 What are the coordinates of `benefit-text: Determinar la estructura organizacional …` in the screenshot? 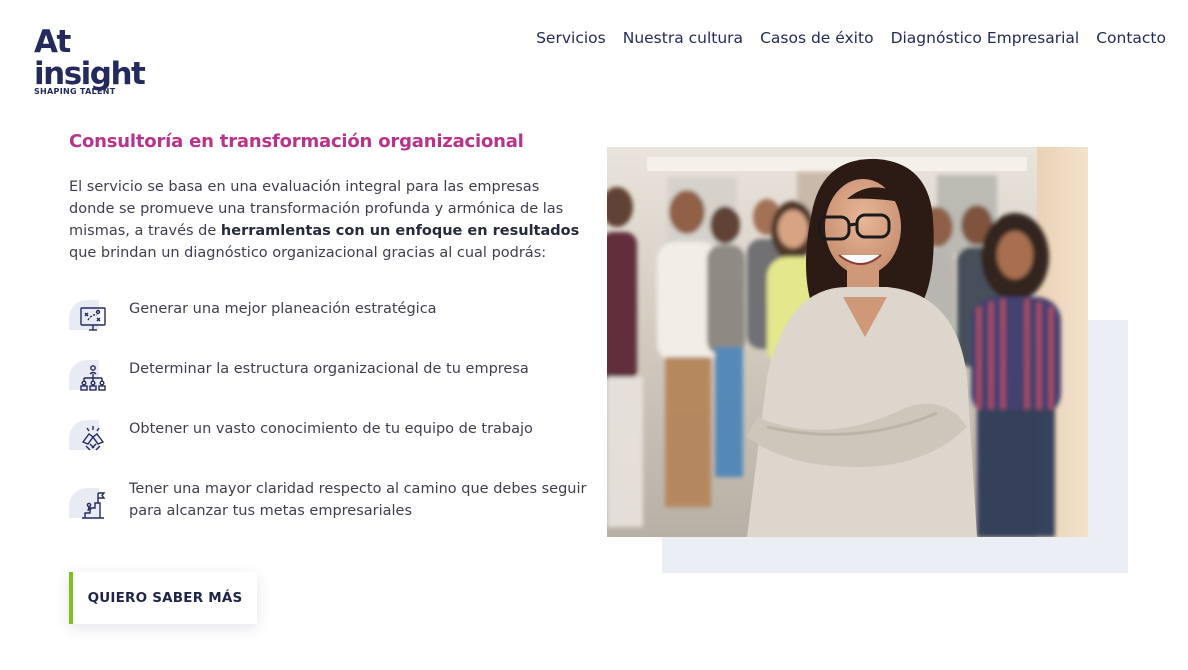 It's located at (329, 369).